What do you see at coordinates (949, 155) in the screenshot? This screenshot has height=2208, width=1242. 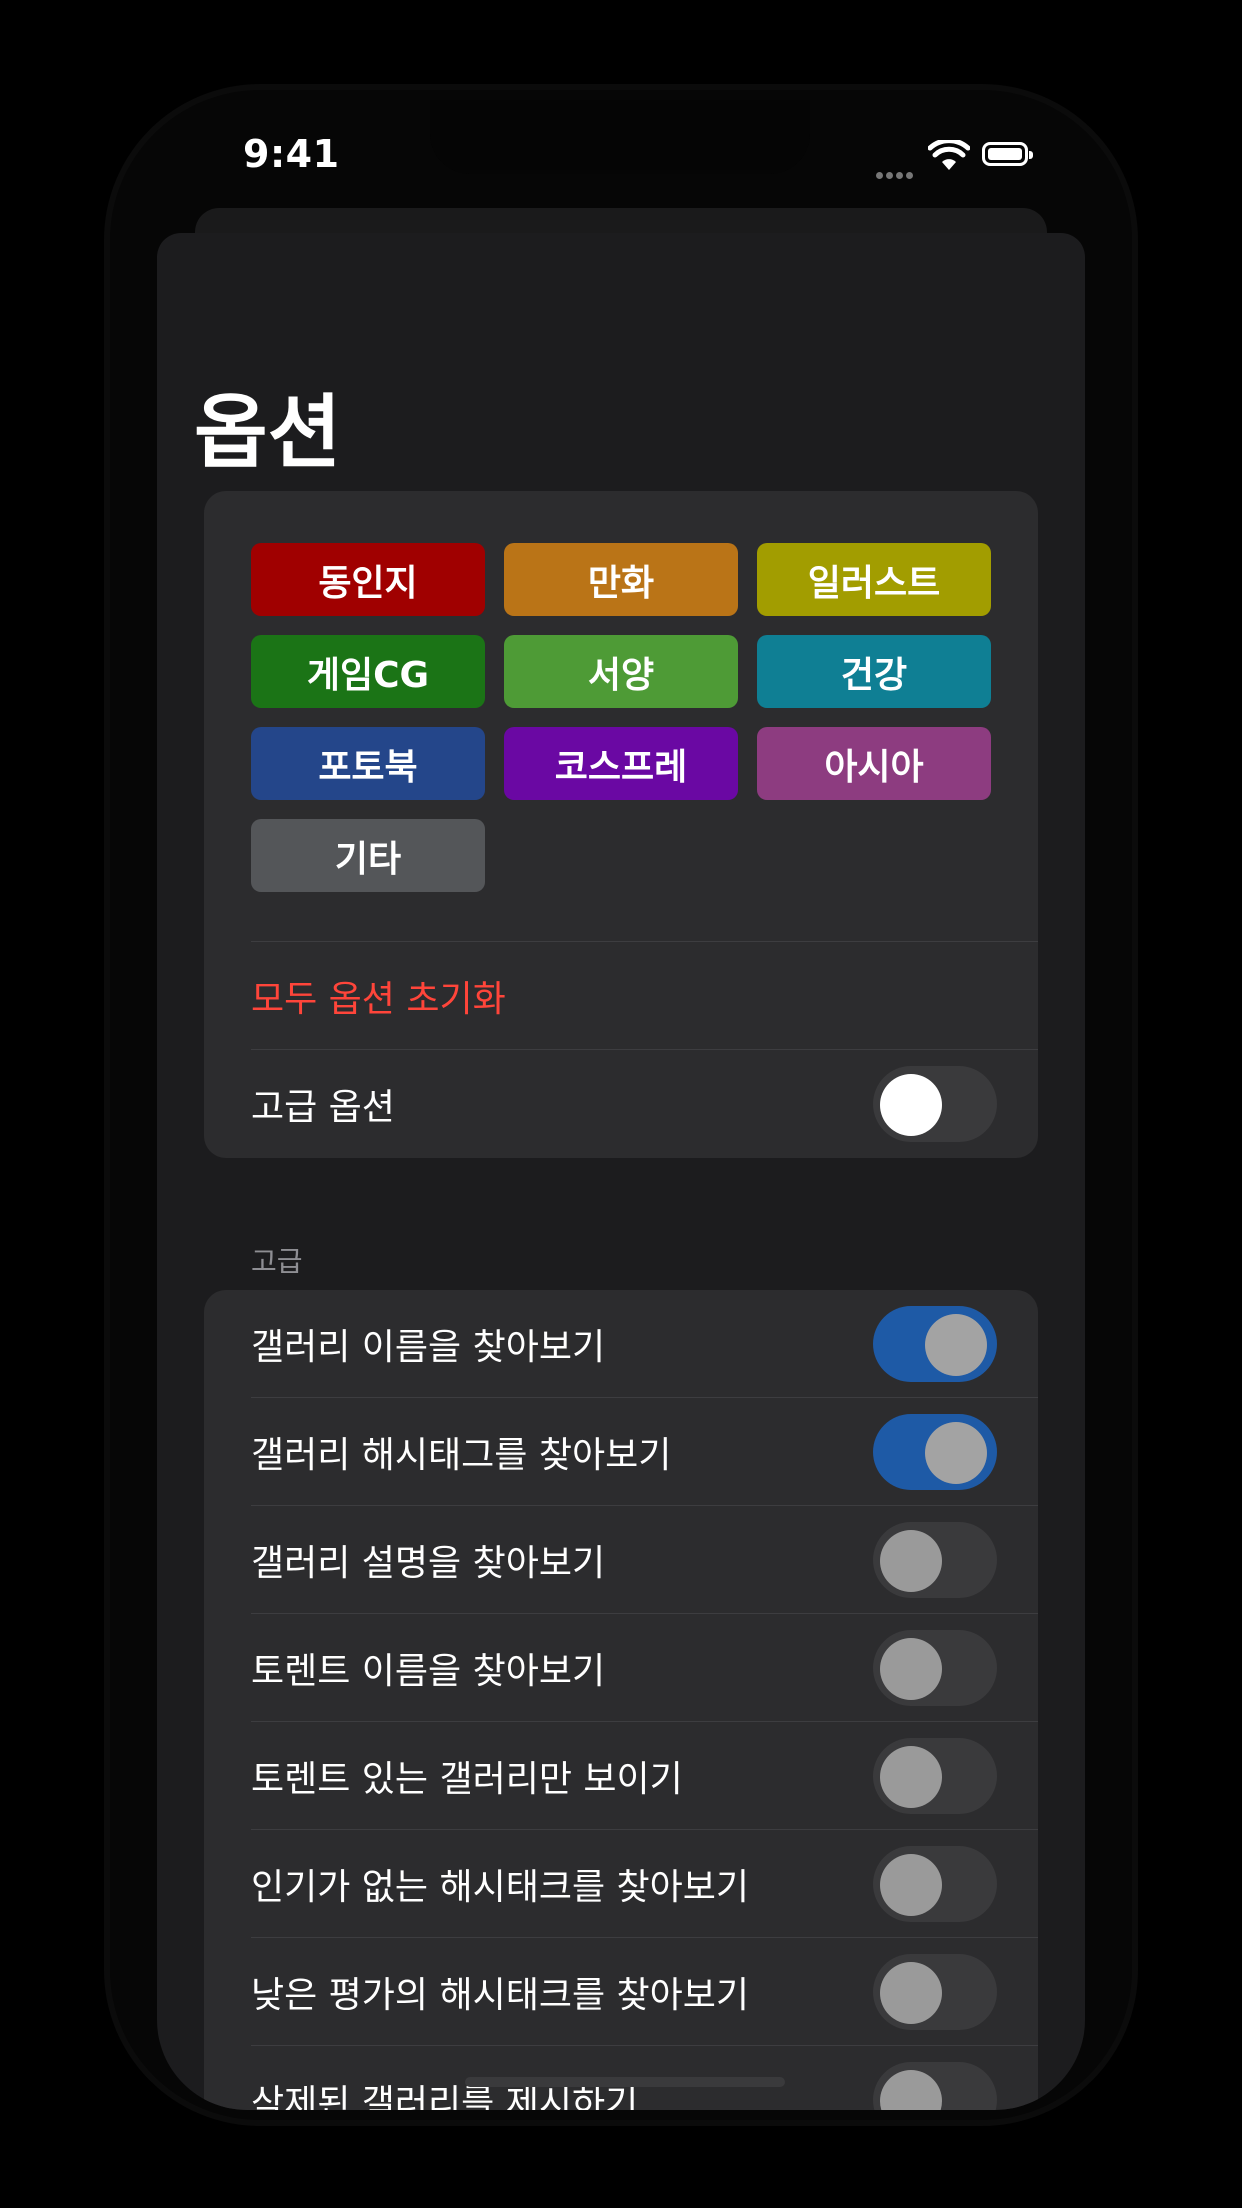 I see `wifi-icon` at bounding box center [949, 155].